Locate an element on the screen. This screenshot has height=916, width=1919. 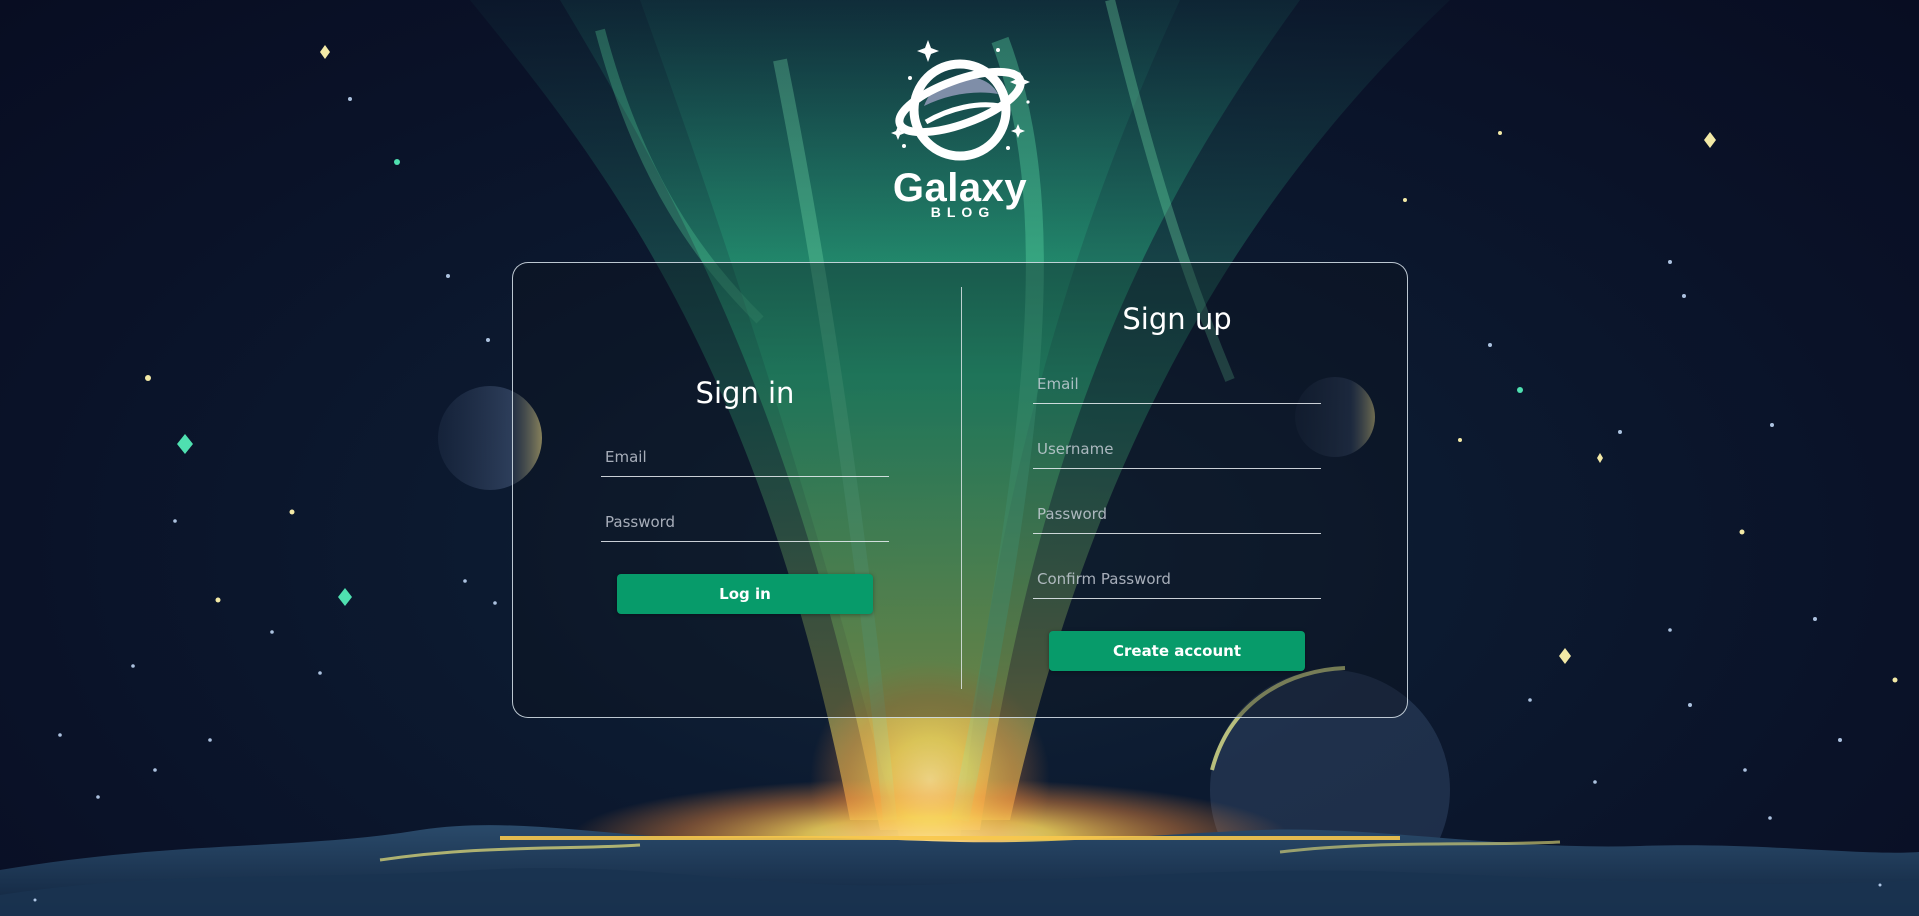
sign-up-username-input is located at coordinates (1177, 448).